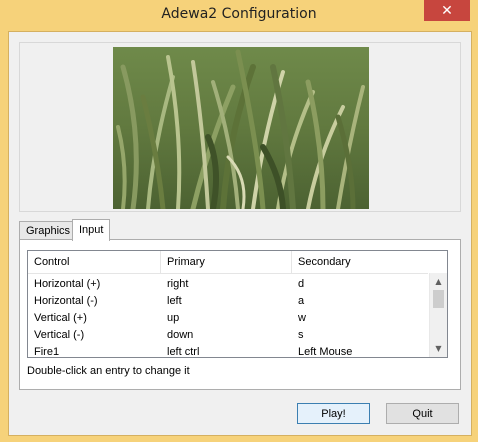 This screenshot has width=478, height=442. What do you see at coordinates (94, 262) in the screenshot?
I see `column-header-control: Control` at bounding box center [94, 262].